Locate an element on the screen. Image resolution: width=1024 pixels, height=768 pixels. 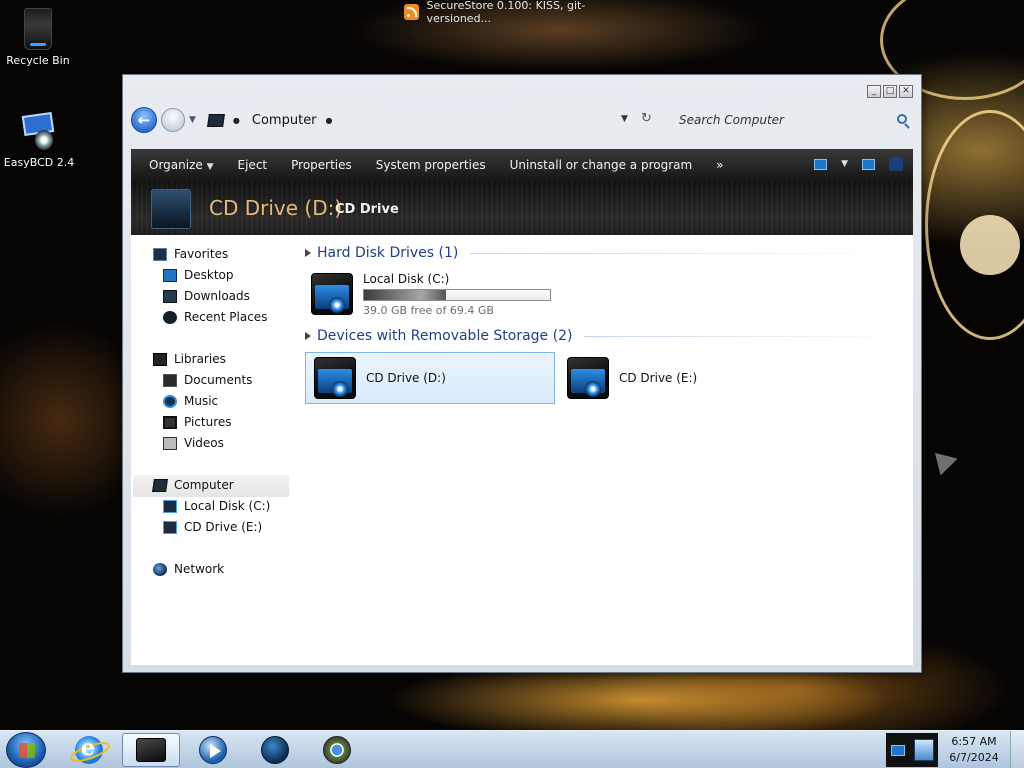
breadcrumb-computer: Computer is located at coordinates (284, 120).